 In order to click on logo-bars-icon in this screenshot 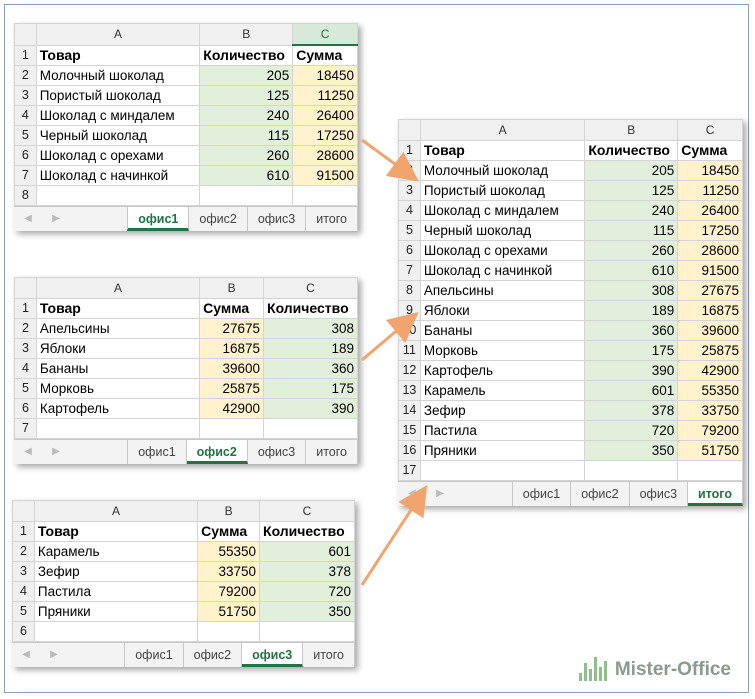, I will do `click(592, 668)`.